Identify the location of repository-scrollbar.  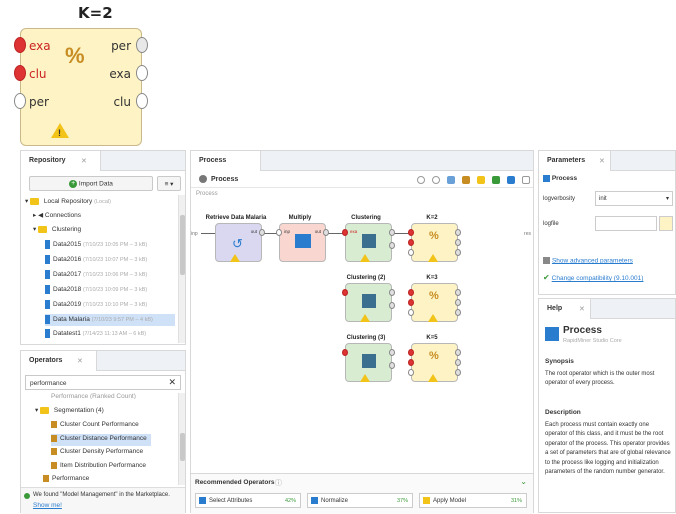
(181, 269).